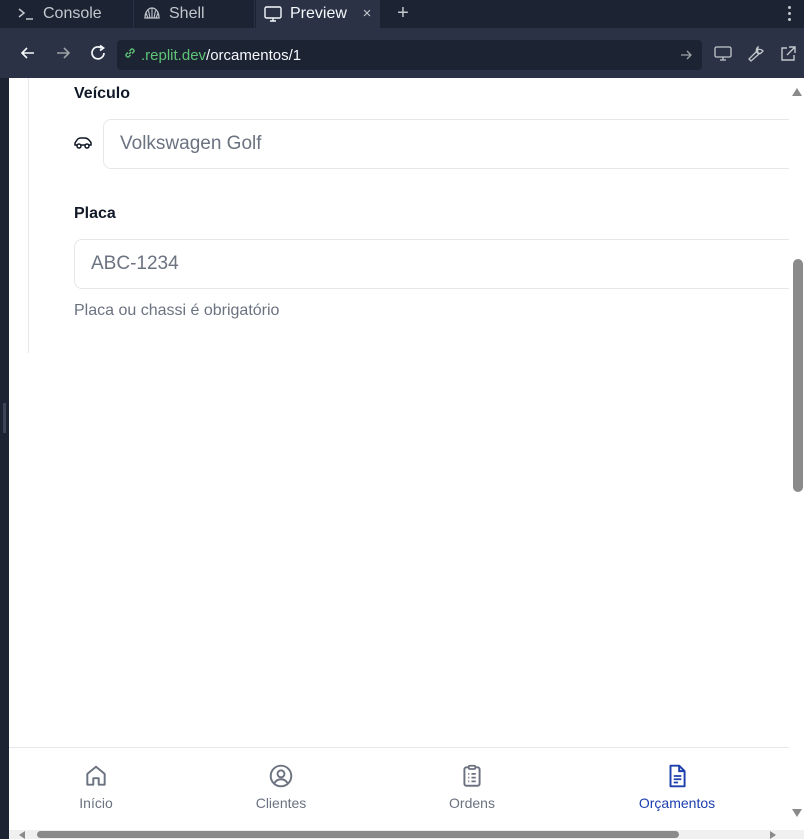 Image resolution: width=804 pixels, height=839 pixels. I want to click on scroll-right-arrow-icon, so click(773, 835).